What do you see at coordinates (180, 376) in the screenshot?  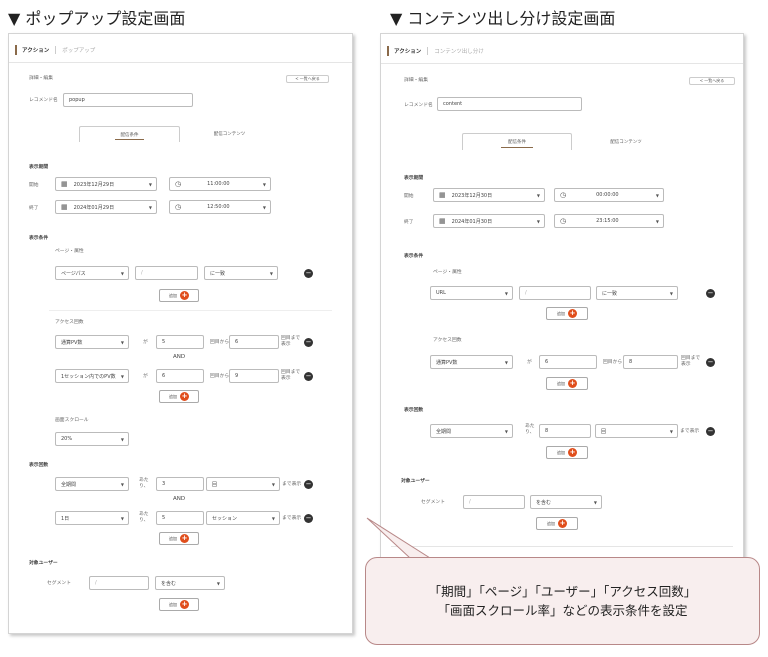 I see `access-from-input-2: 6` at bounding box center [180, 376].